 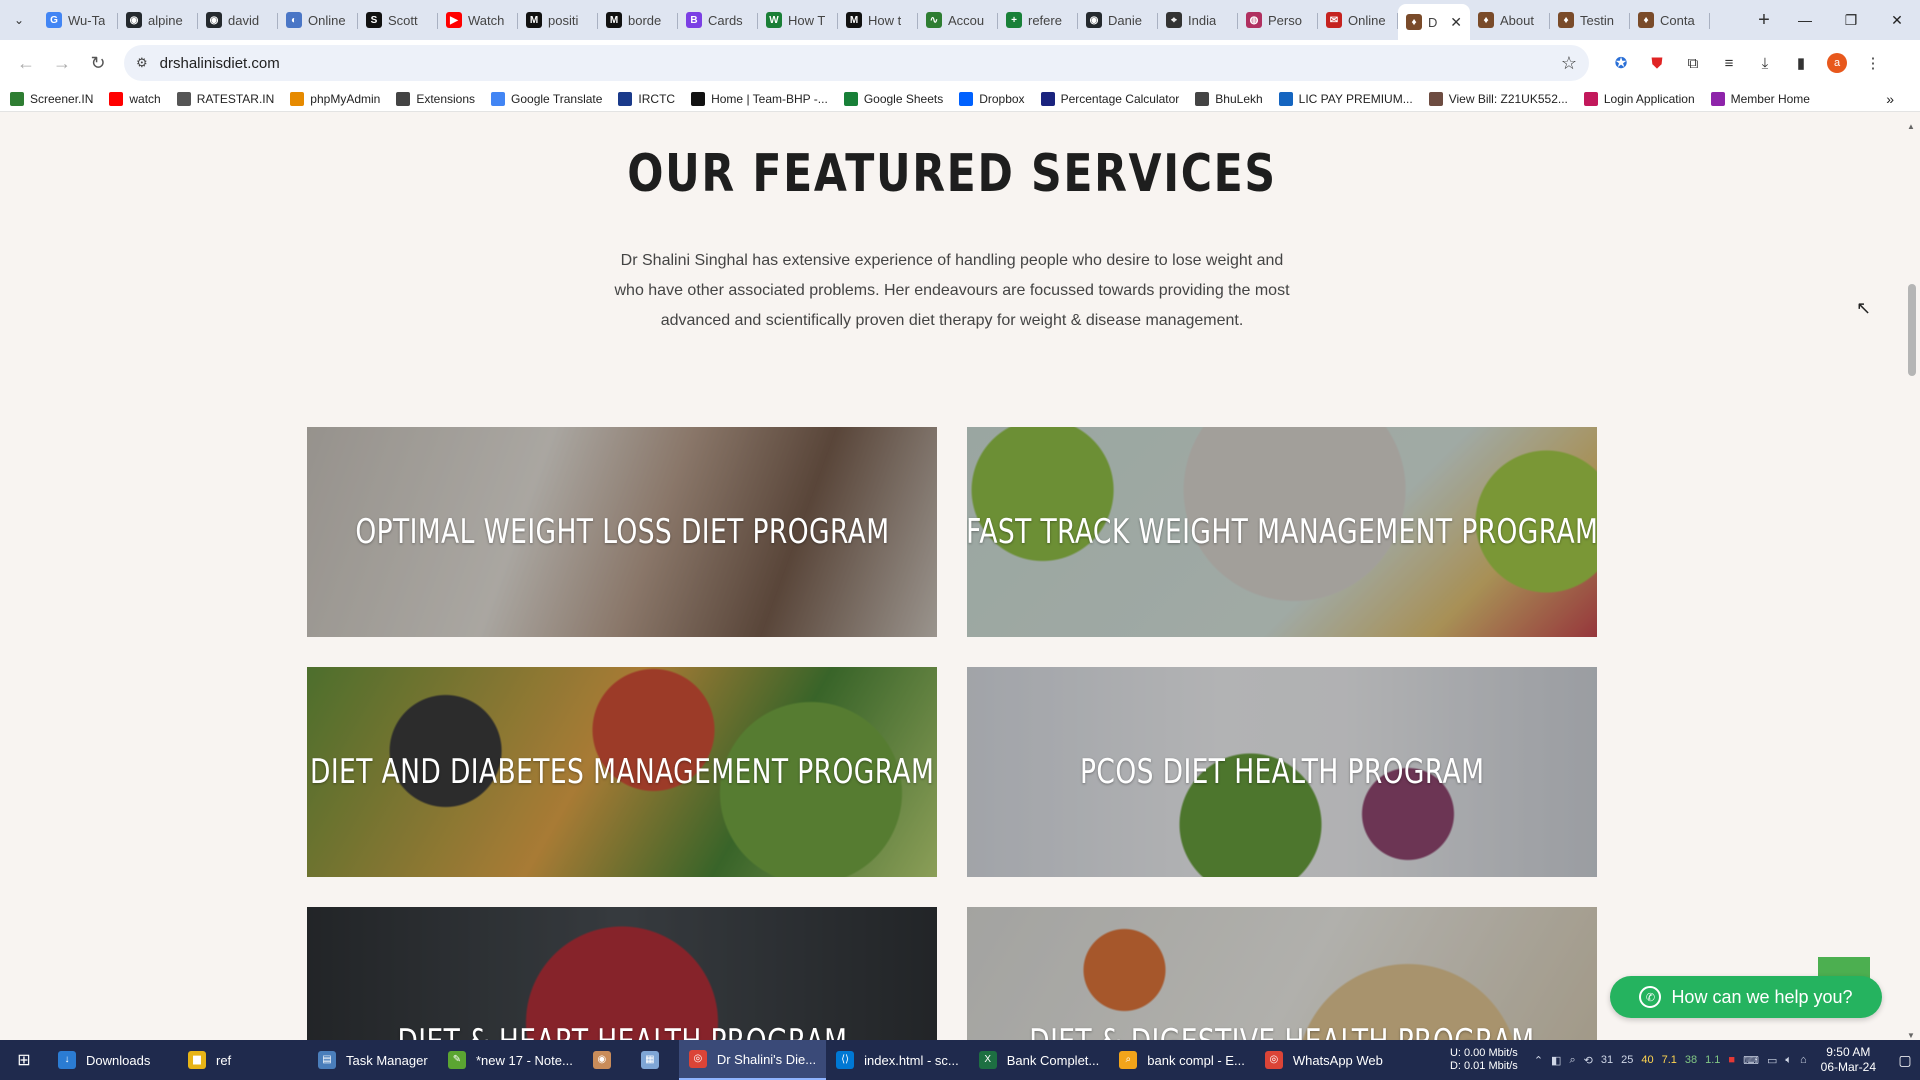 What do you see at coordinates (1890, 99) in the screenshot?
I see `chevron-right-icon: »` at bounding box center [1890, 99].